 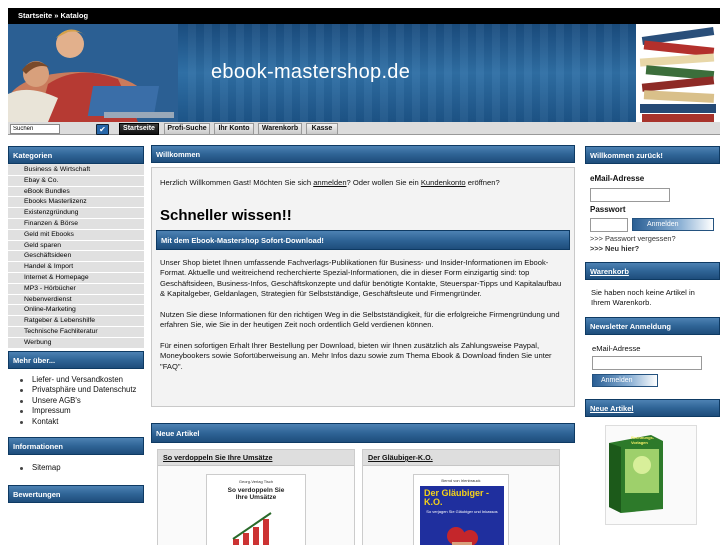 What do you see at coordinates (652, 155) in the screenshot?
I see `welcome-back-heading: Willkommen zurück!` at bounding box center [652, 155].